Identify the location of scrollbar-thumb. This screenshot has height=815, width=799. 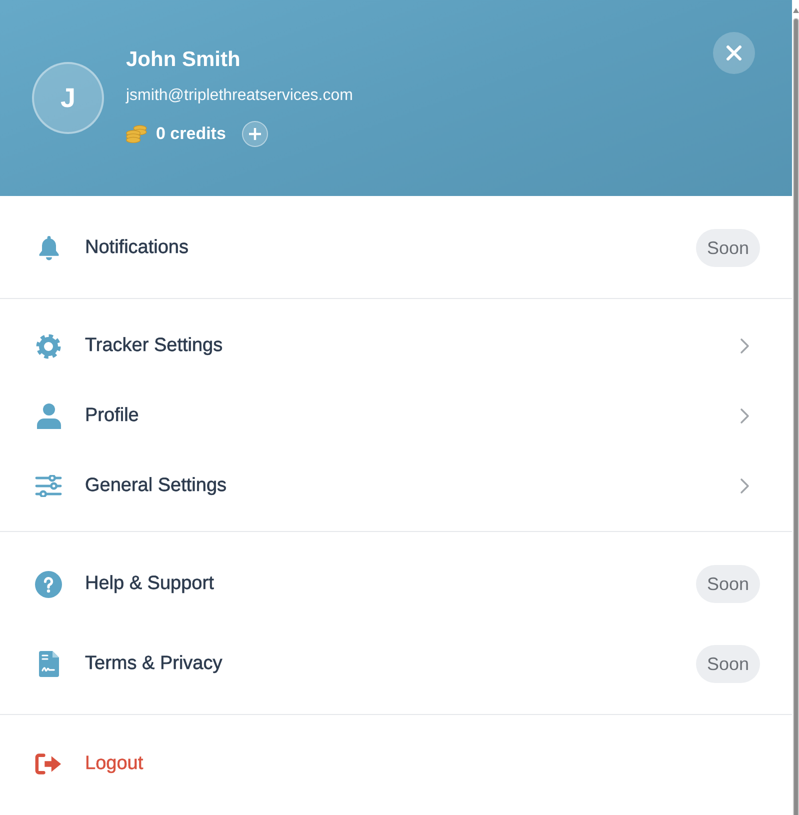
(796, 417).